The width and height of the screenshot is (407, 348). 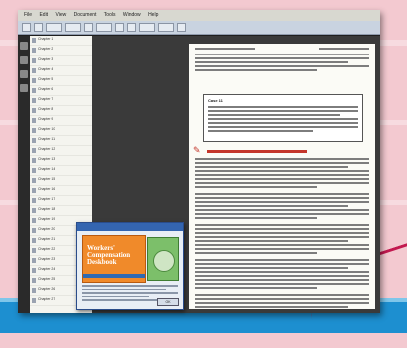 I want to click on tools-button, so click(x=166, y=27).